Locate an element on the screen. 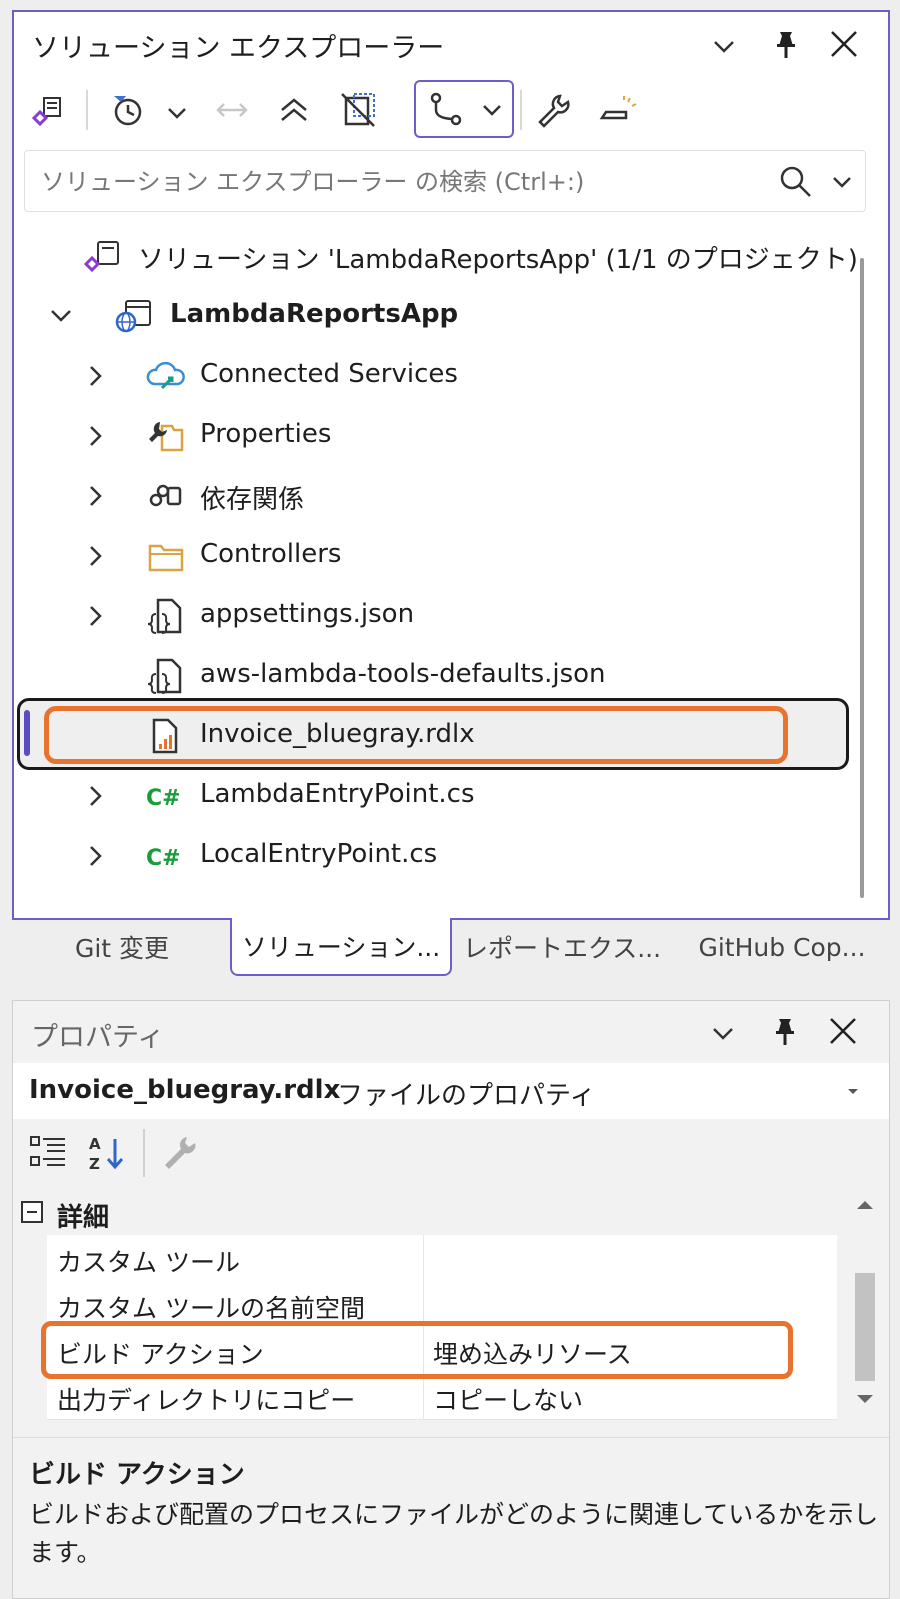  tree-item-properties: Properties is located at coordinates (434, 436).